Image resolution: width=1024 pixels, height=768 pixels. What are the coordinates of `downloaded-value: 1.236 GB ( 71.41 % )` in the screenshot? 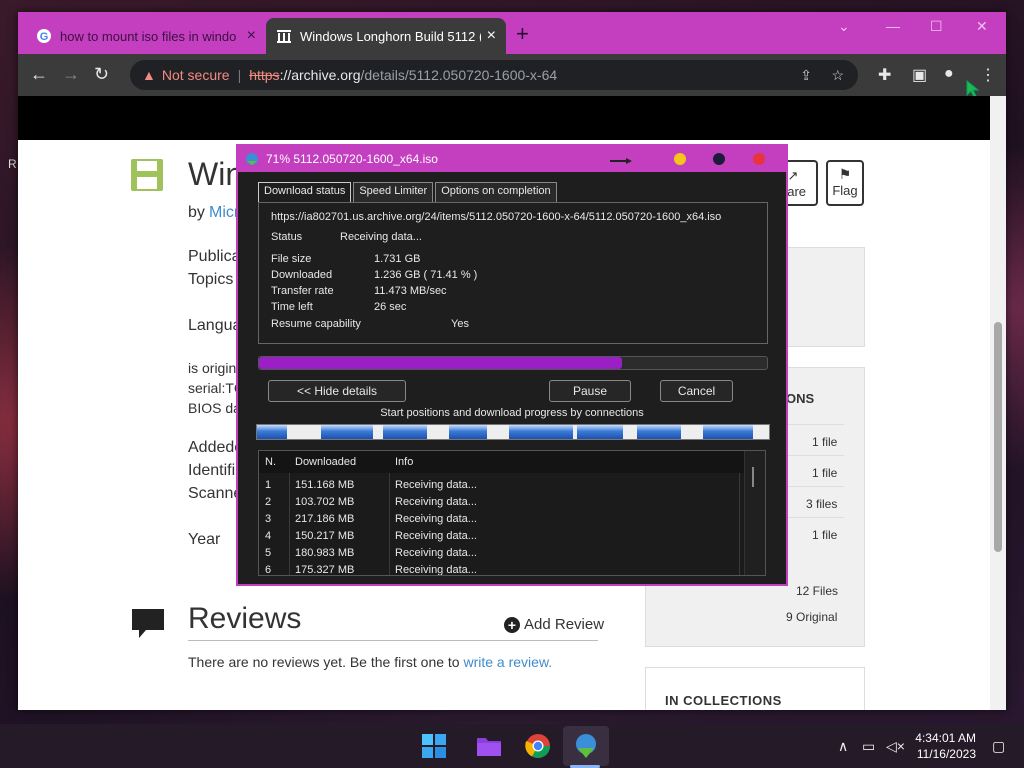 It's located at (426, 275).